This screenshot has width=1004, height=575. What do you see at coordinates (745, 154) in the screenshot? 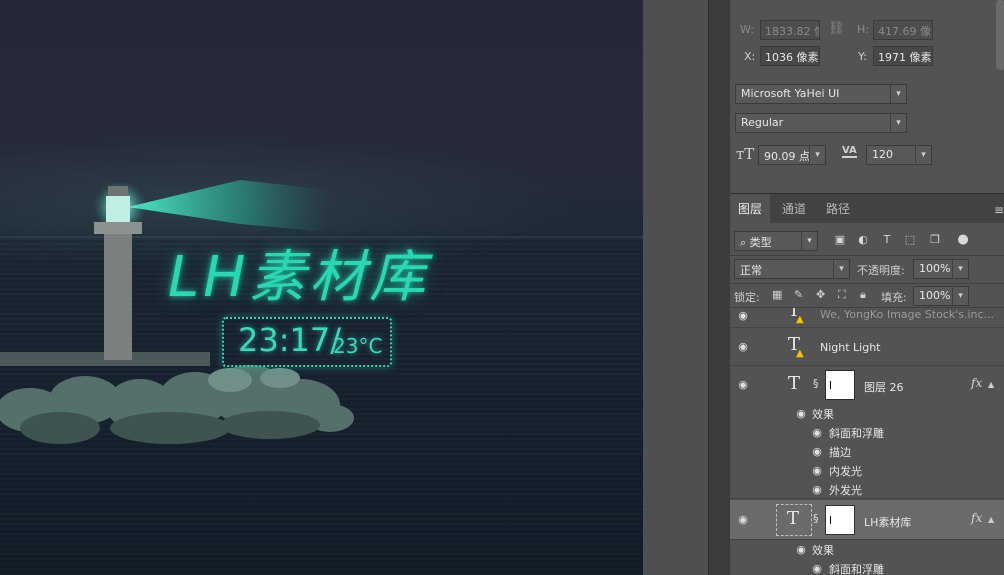
I see `font-size-icon: ᴛT` at bounding box center [745, 154].